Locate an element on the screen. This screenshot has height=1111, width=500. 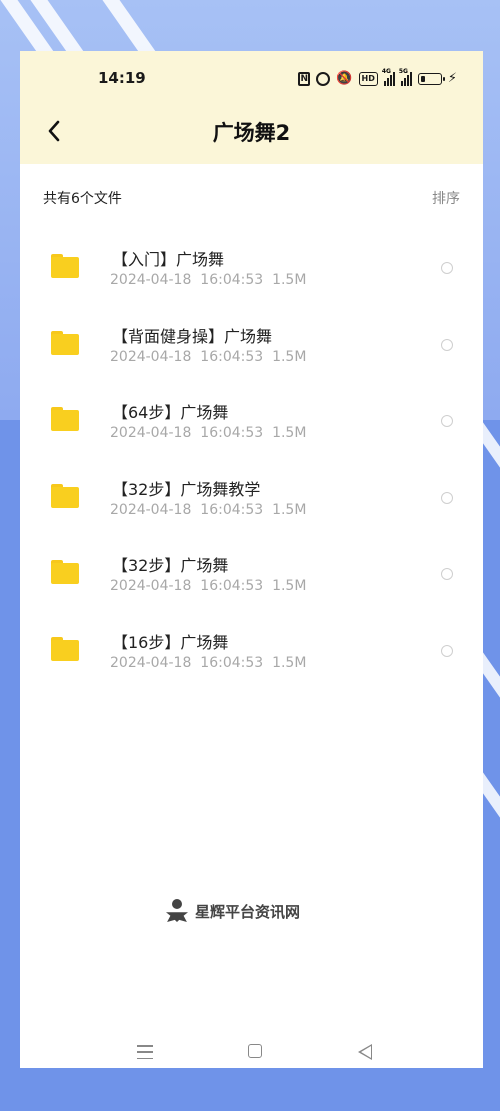
file-row: 【32步】广场舞 2024-04-18 16:04:53 1.5M is located at coordinates (251, 577).